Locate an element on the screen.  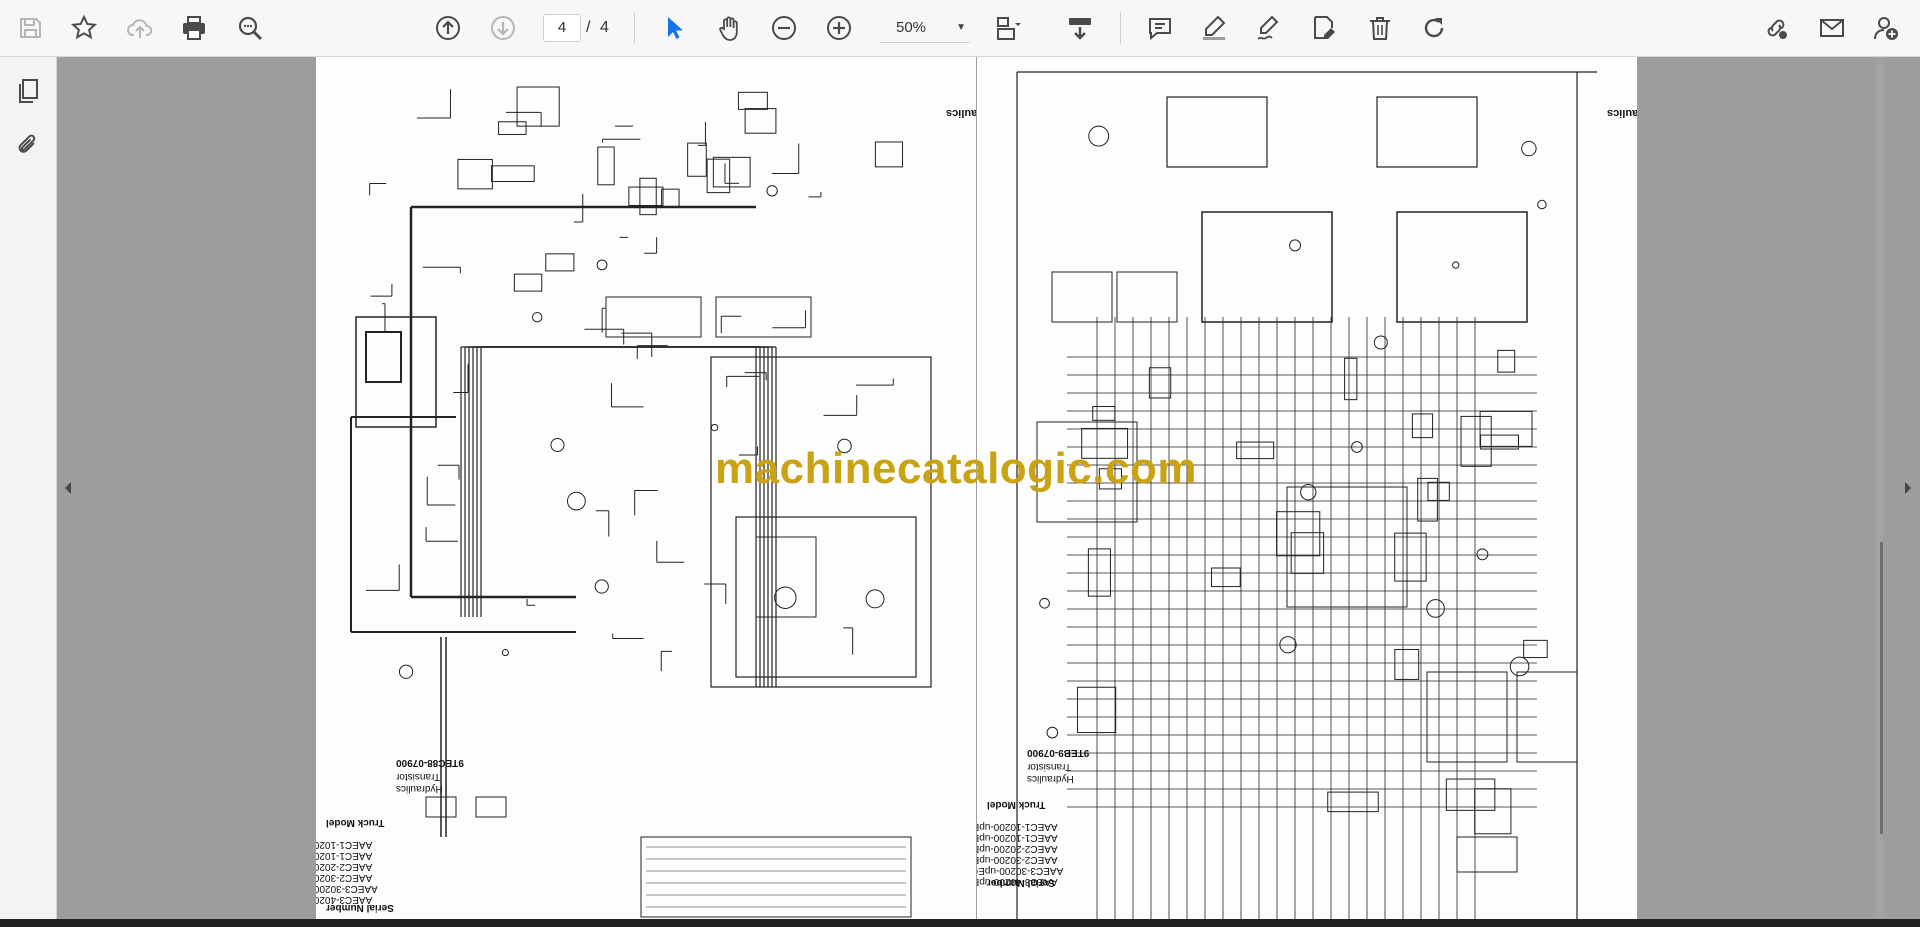
page-total: 4 is located at coordinates (604, 27).